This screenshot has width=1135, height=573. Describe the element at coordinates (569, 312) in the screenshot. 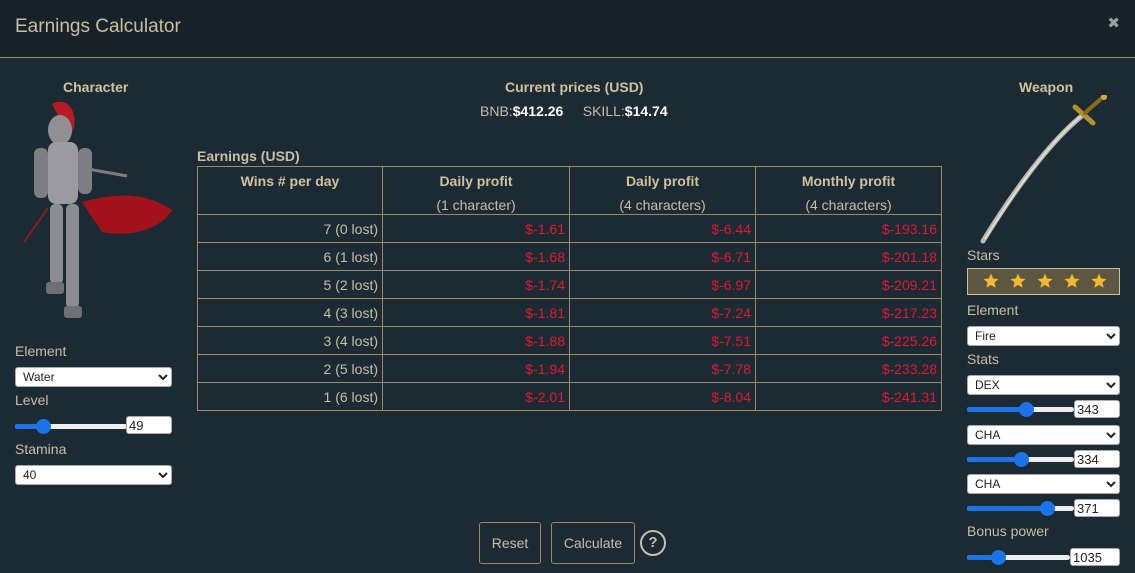

I see `table-row: 4 (3 lost) $-1.81 $-7.24 $-217.23` at that location.